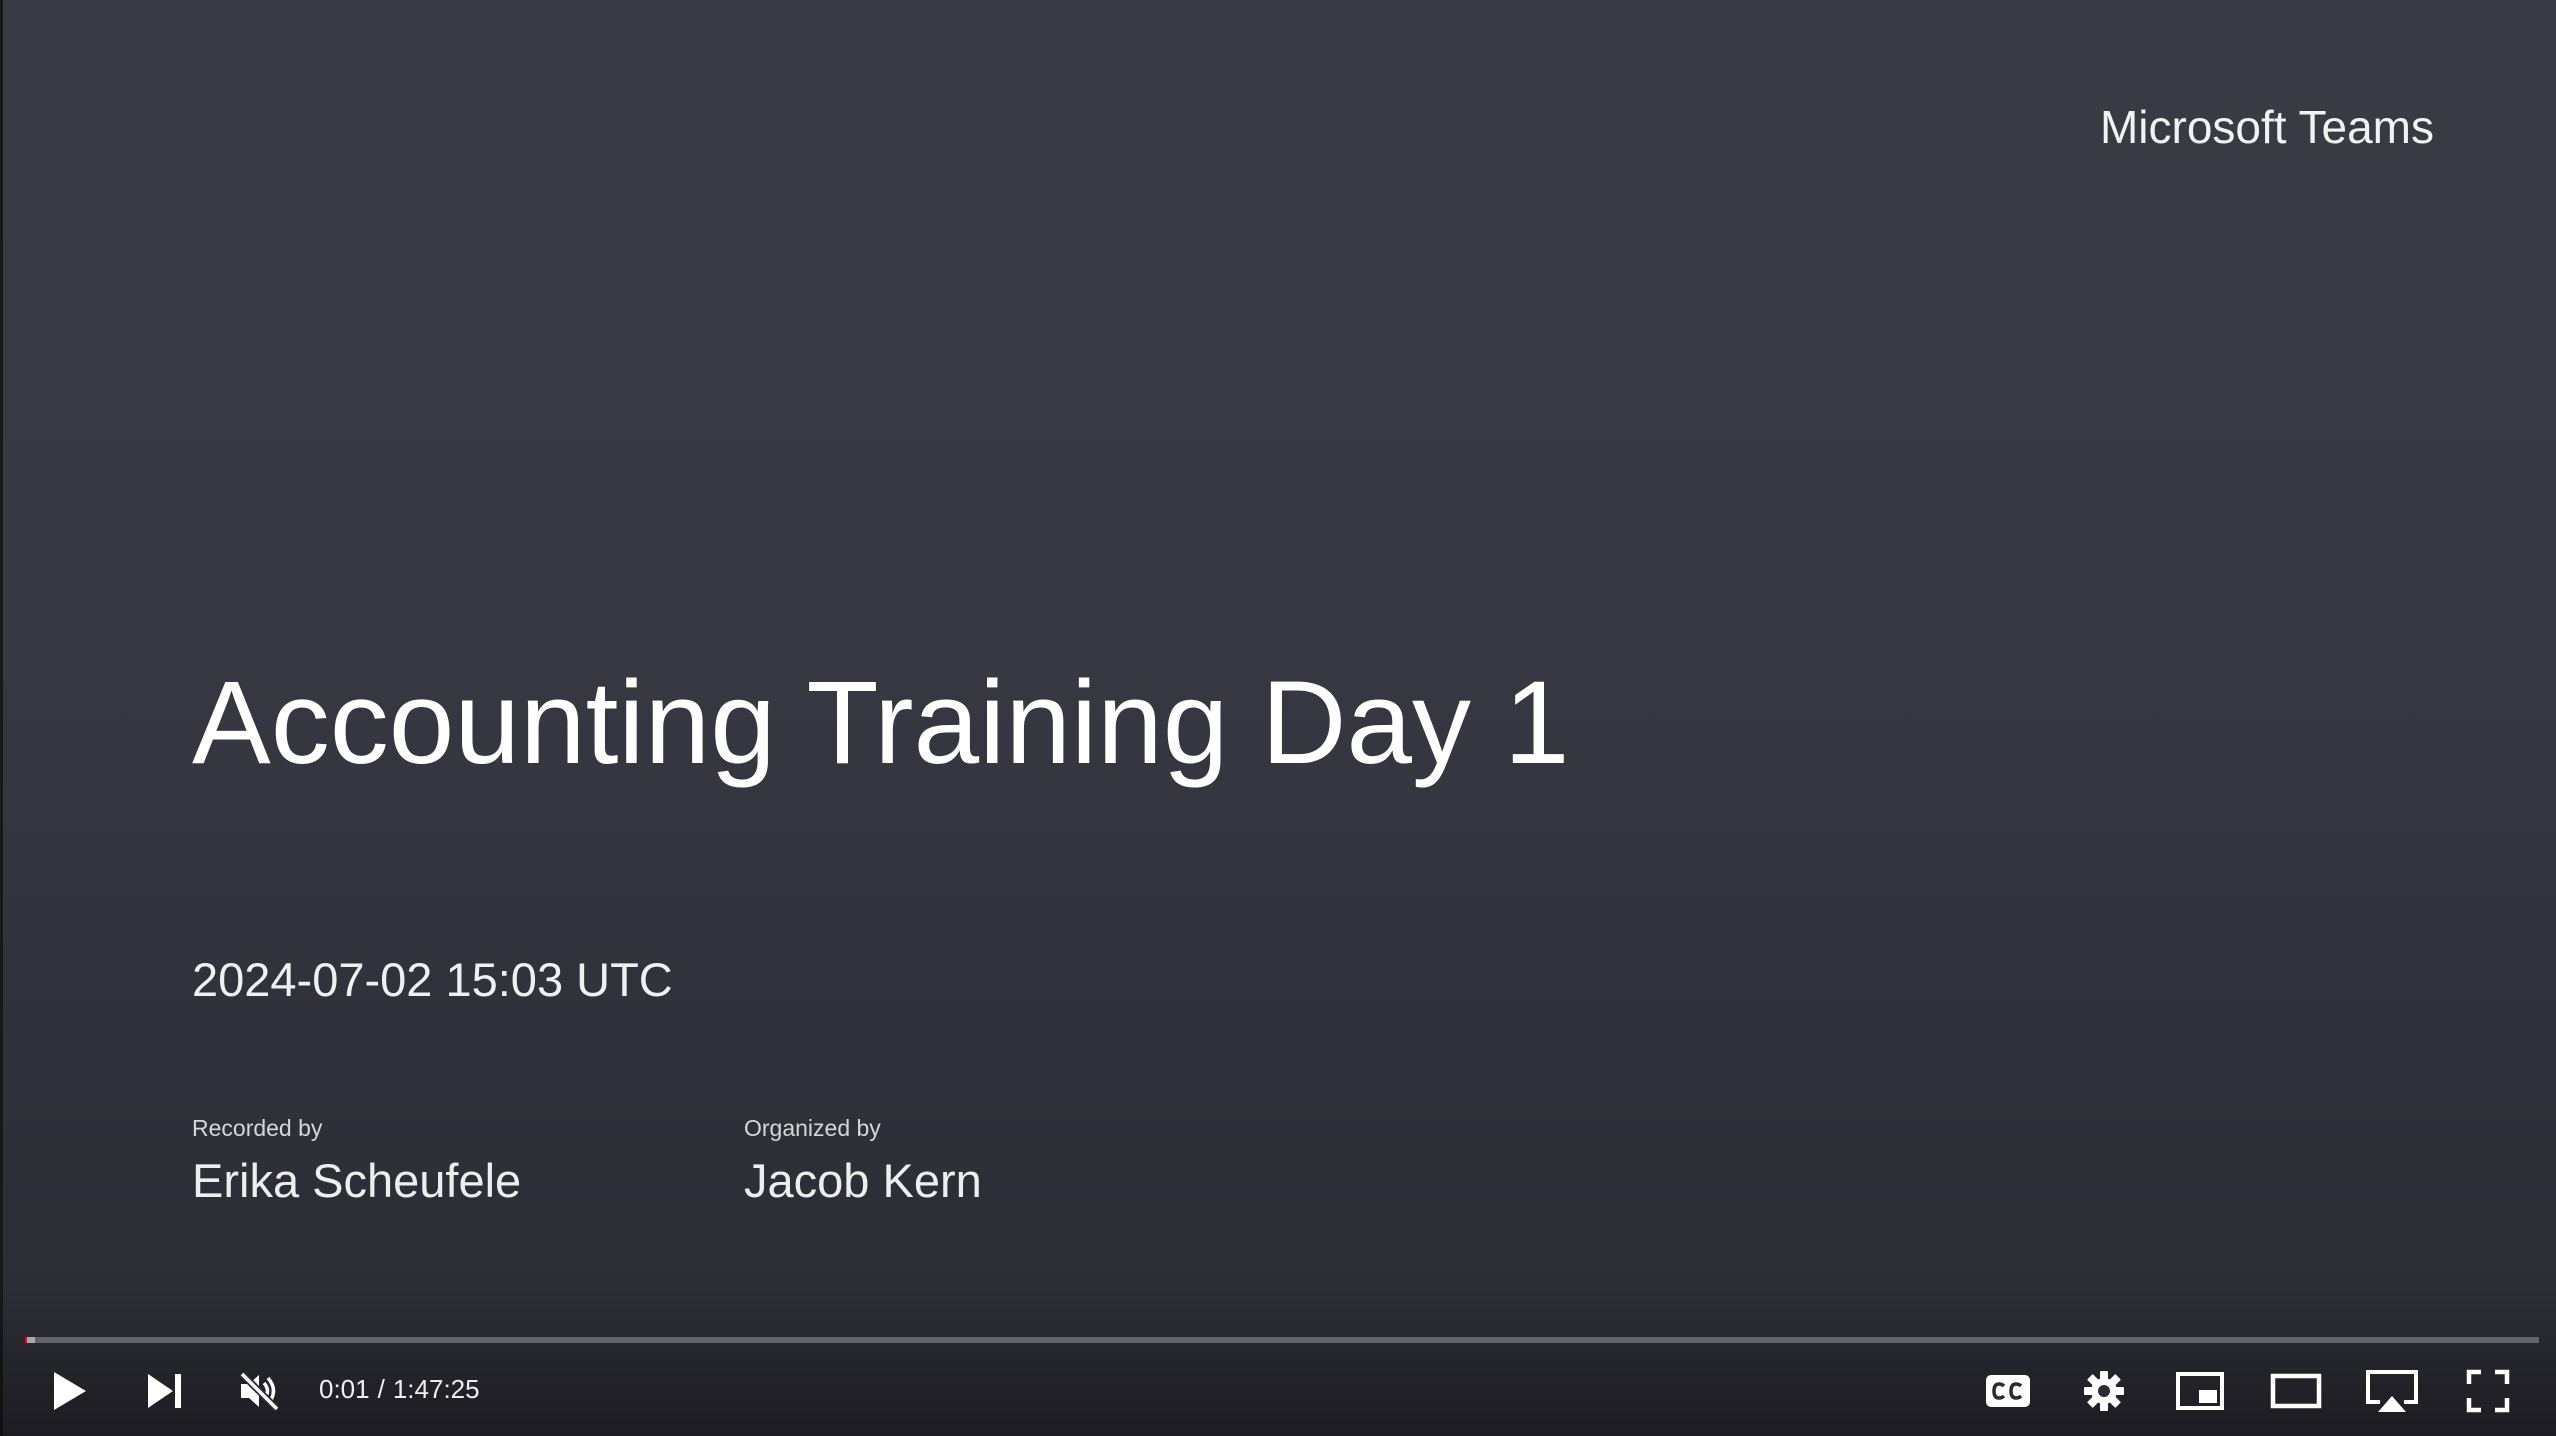 This screenshot has height=1436, width=2556. I want to click on miniplayer-icon, so click(2200, 1391).